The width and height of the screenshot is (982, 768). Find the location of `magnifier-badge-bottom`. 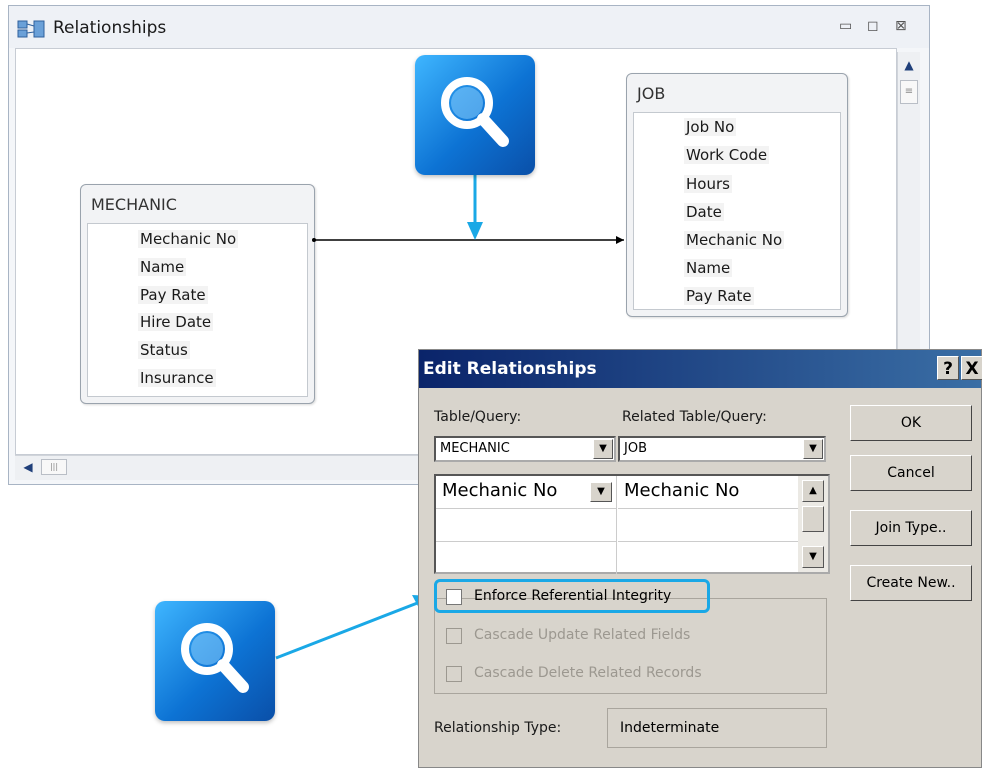

magnifier-badge-bottom is located at coordinates (215, 661).